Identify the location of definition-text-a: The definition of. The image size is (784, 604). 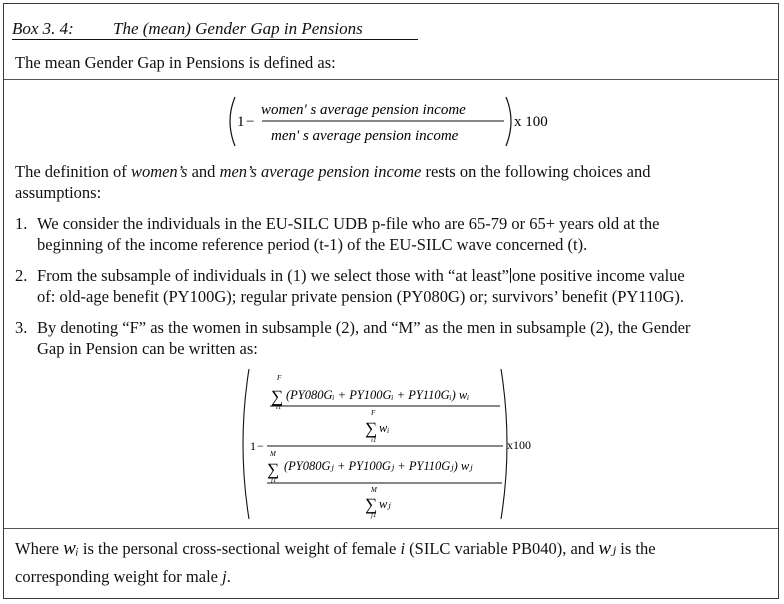
(73, 171).